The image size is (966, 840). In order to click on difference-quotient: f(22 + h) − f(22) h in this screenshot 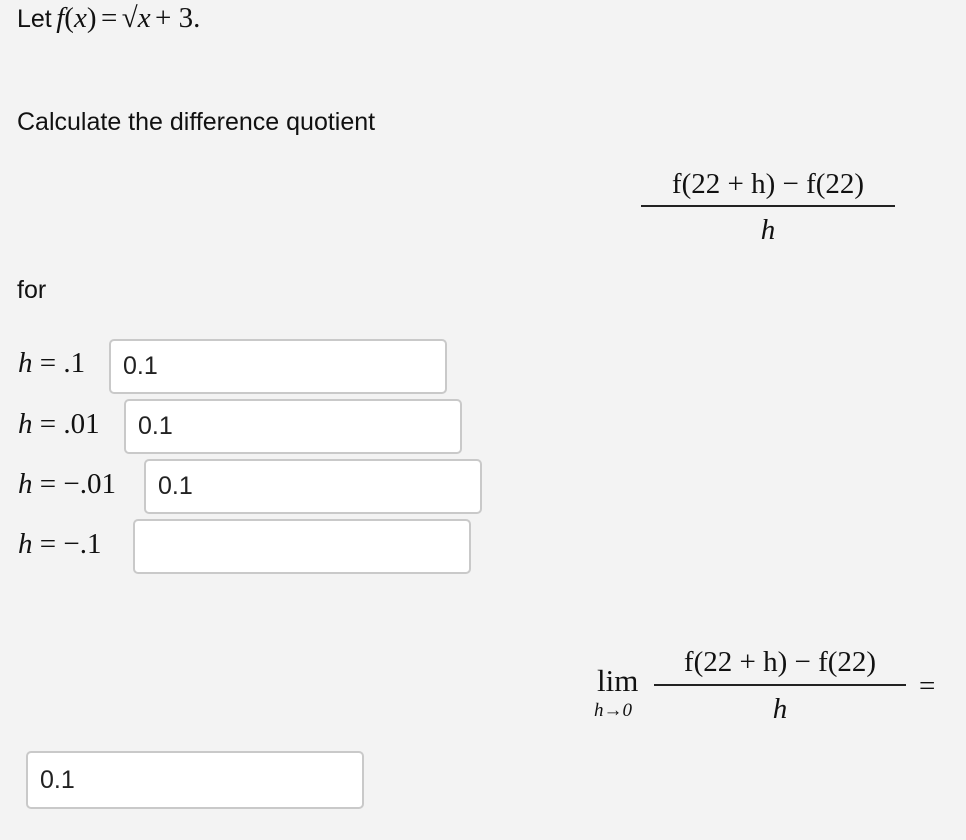, I will do `click(768, 205)`.